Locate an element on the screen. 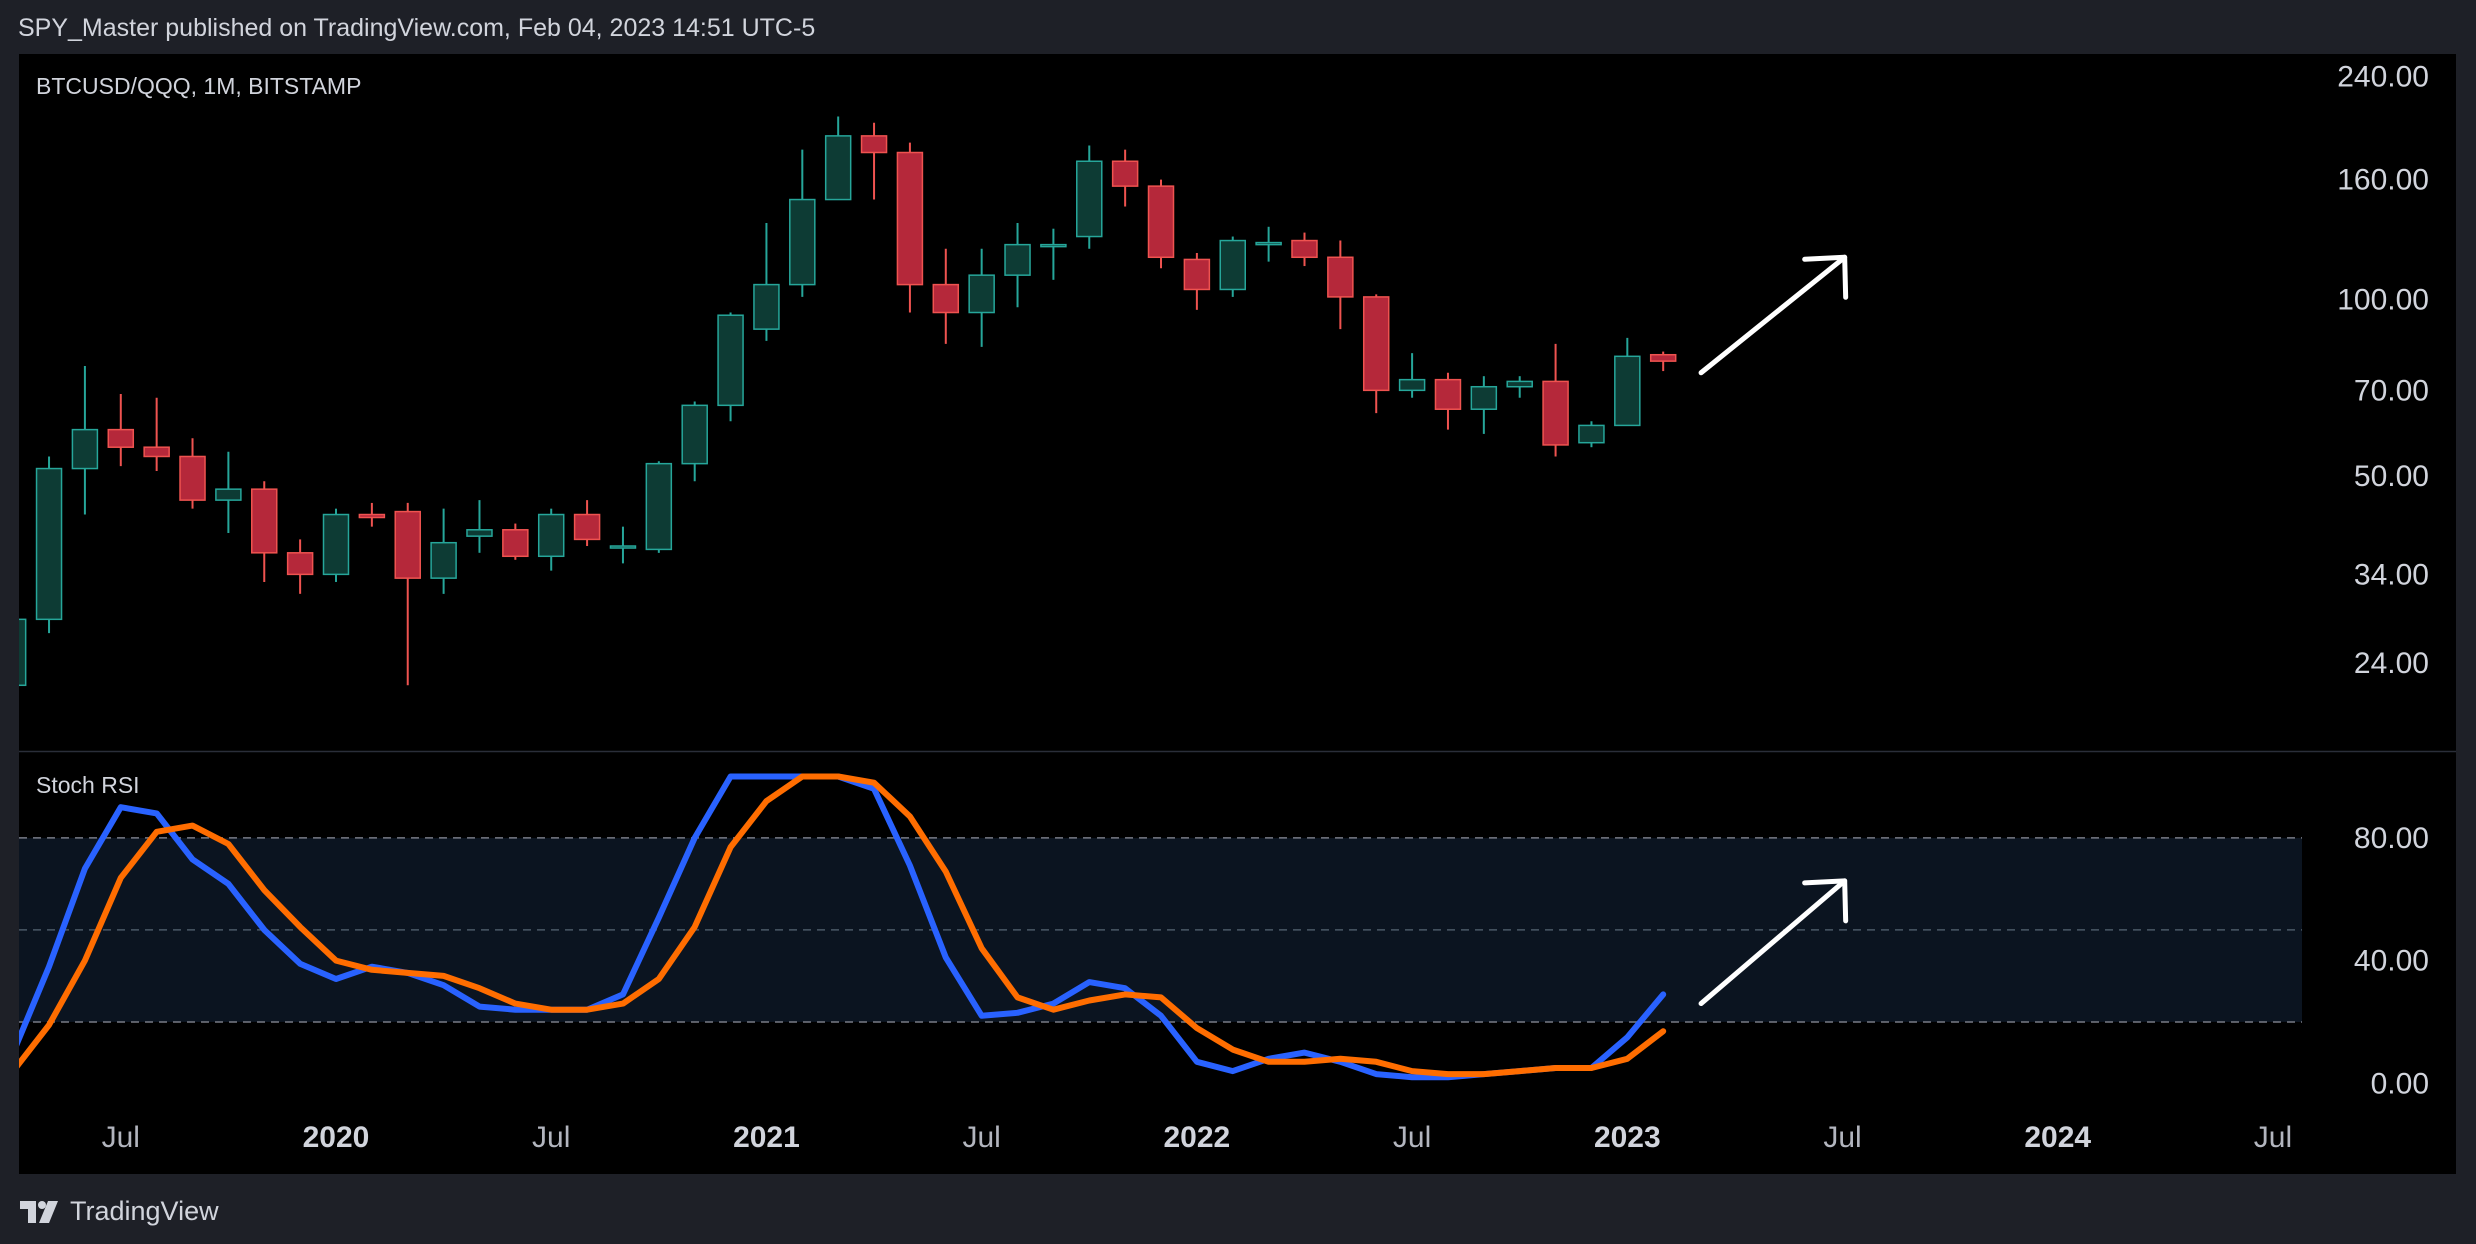 The width and height of the screenshot is (2476, 1244). time-axis-label: 2023 is located at coordinates (1627, 1137).